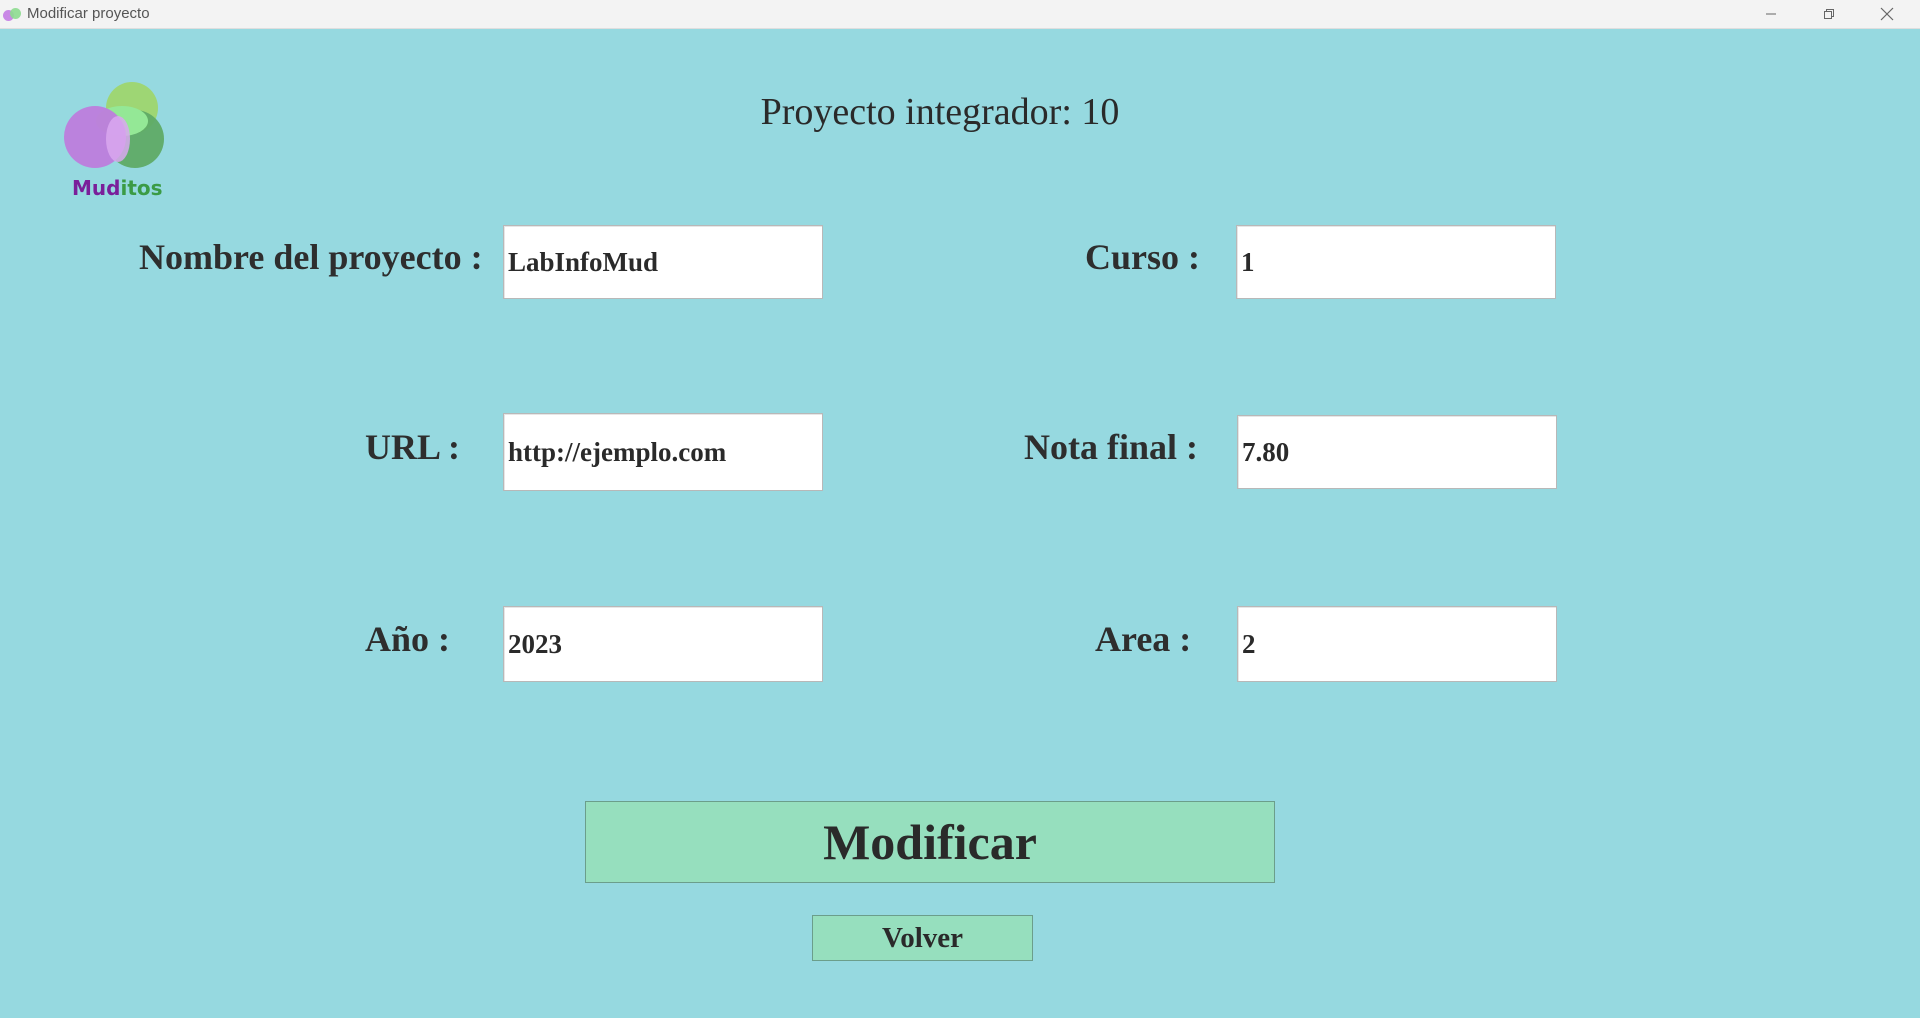 The height and width of the screenshot is (1018, 1920). What do you see at coordinates (120, 142) in the screenshot?
I see `muditos-logo: Muditos` at bounding box center [120, 142].